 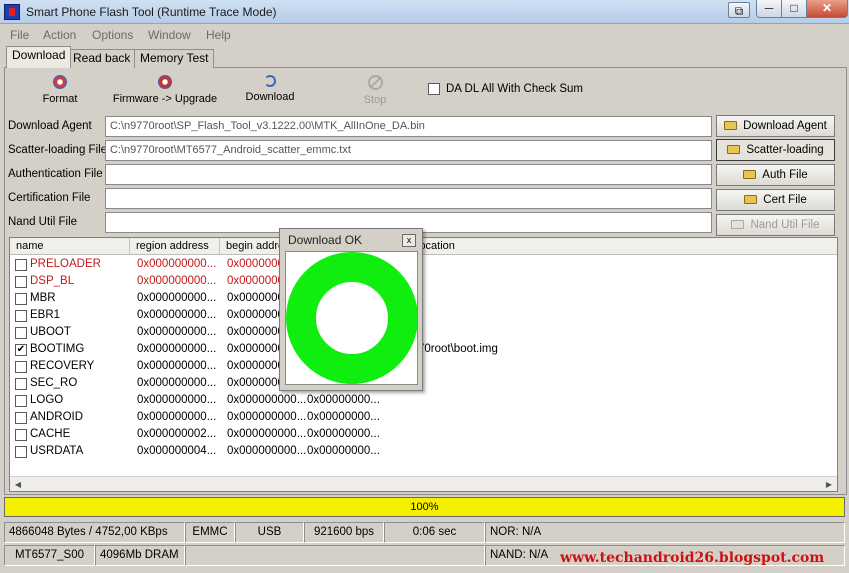 What do you see at coordinates (45, 315) in the screenshot?
I see `partition-name: EBR1` at bounding box center [45, 315].